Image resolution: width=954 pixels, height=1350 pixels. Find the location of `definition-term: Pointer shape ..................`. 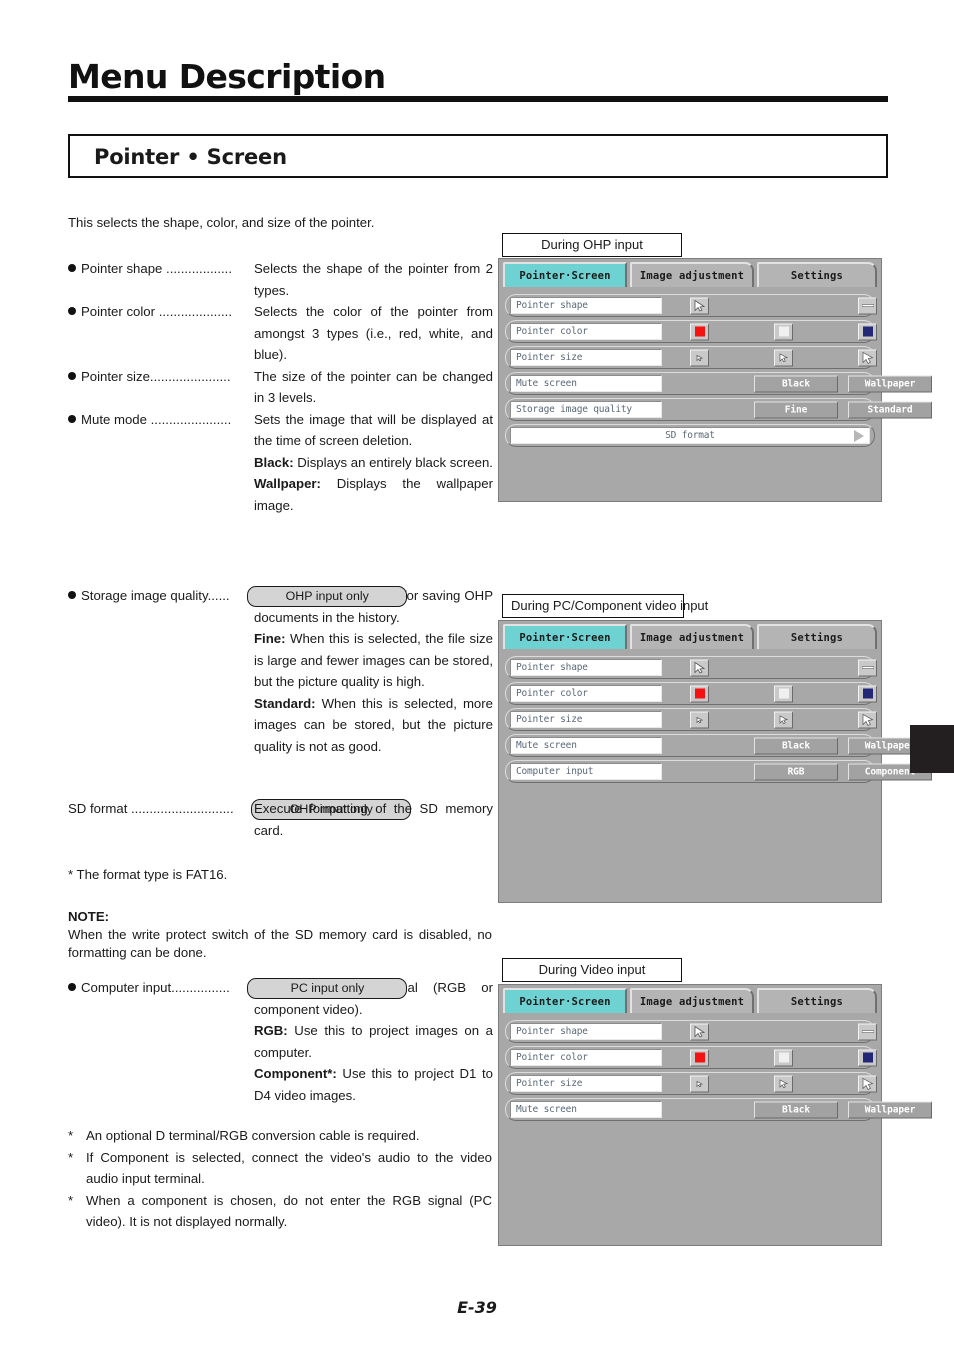

definition-term: Pointer shape .................. is located at coordinates (161, 269).